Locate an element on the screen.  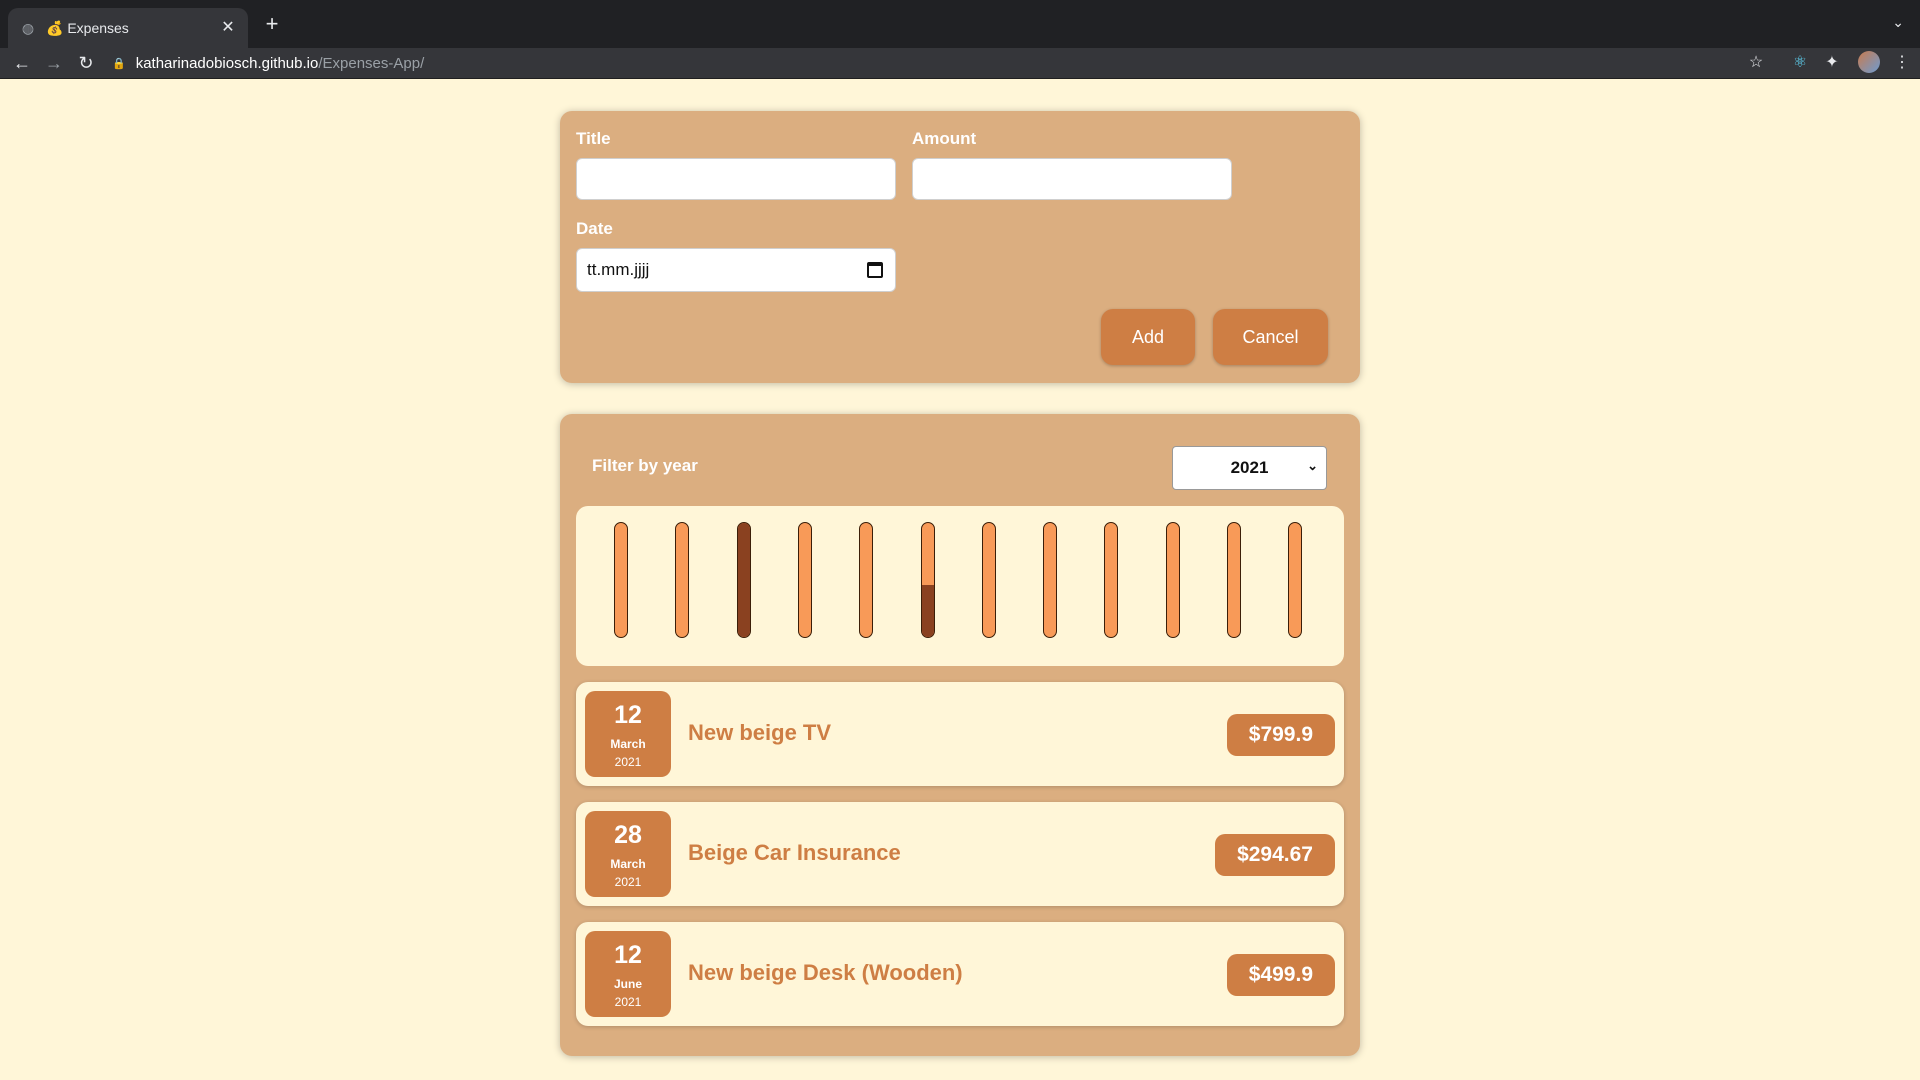
title-label: Title is located at coordinates (593, 138).